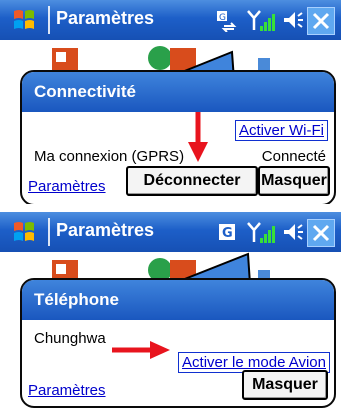  I want to click on bubble-header: Téléphone, so click(178, 300).